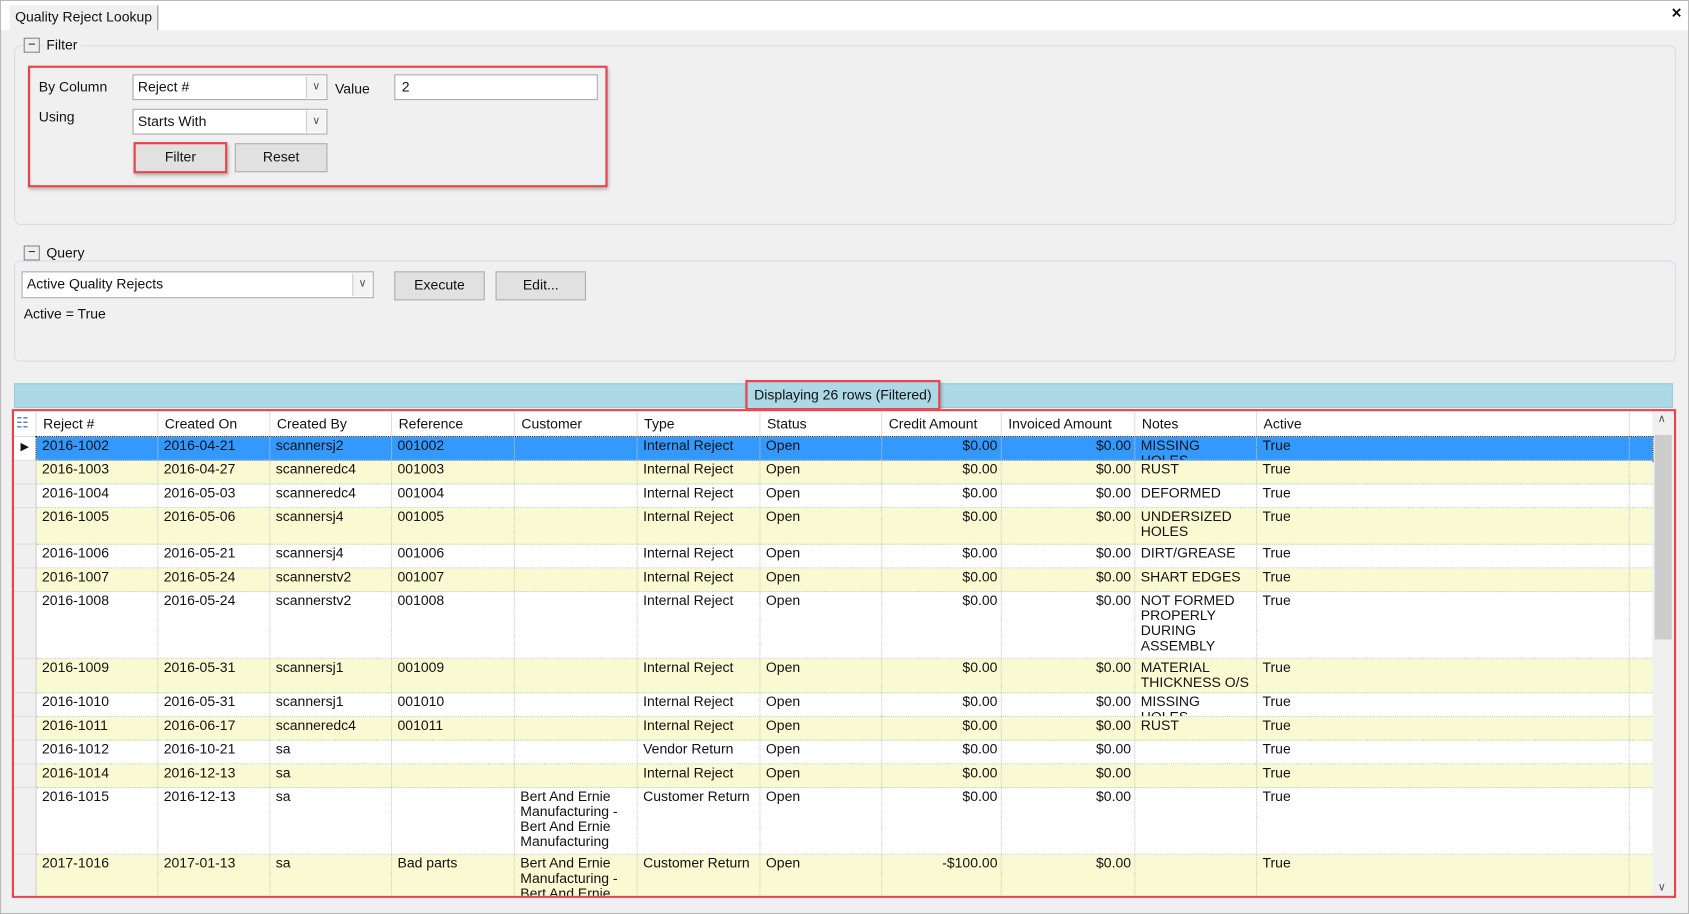 The image size is (1689, 914). I want to click on table-cell: 2016-1014, so click(98, 775).